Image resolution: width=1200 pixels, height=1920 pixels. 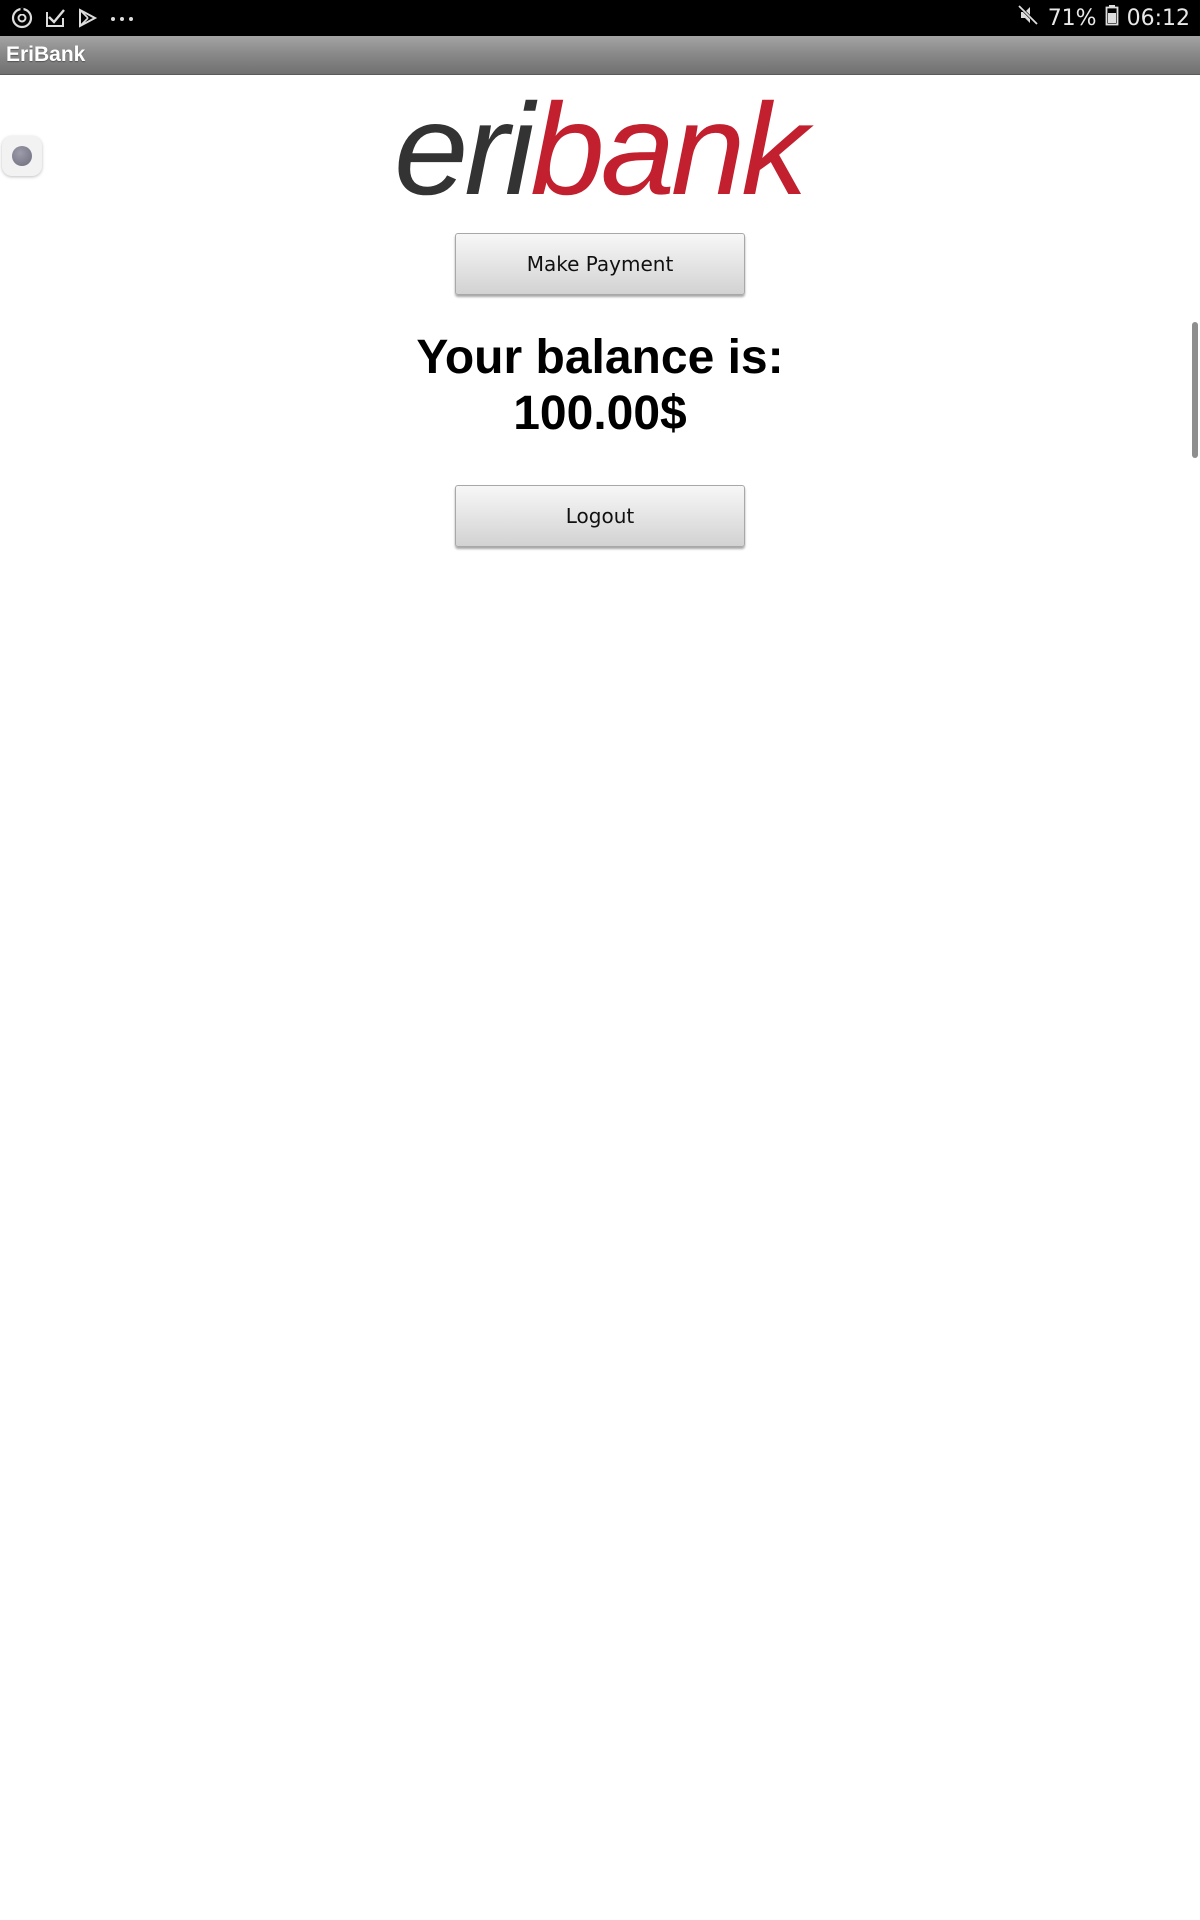 What do you see at coordinates (122, 18) in the screenshot?
I see `more-dots-icon` at bounding box center [122, 18].